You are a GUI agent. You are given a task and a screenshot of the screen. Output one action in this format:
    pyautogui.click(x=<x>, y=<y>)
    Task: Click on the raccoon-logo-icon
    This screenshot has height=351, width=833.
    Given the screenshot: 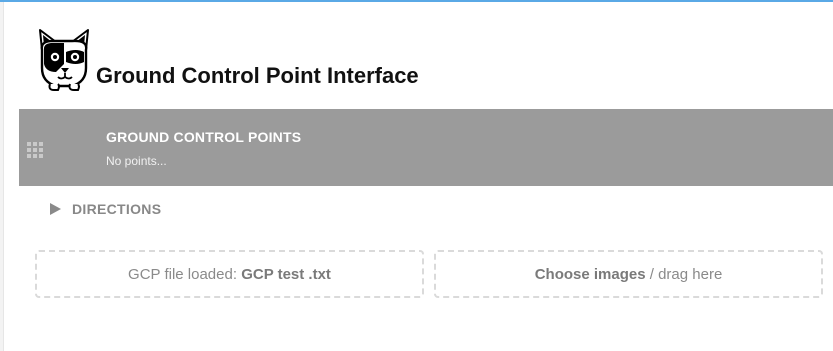 What is the action you would take?
    pyautogui.click(x=64, y=60)
    